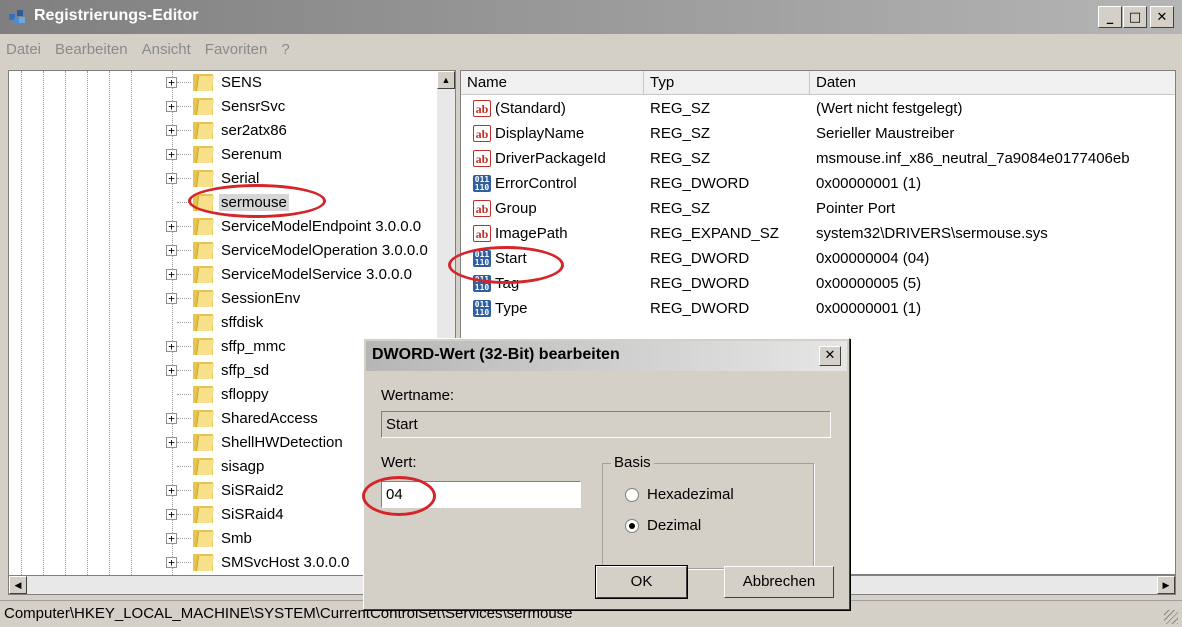  I want to click on value-row: 011 110 Tag REG_DWORD 0x00000005 (5), so click(818, 283).